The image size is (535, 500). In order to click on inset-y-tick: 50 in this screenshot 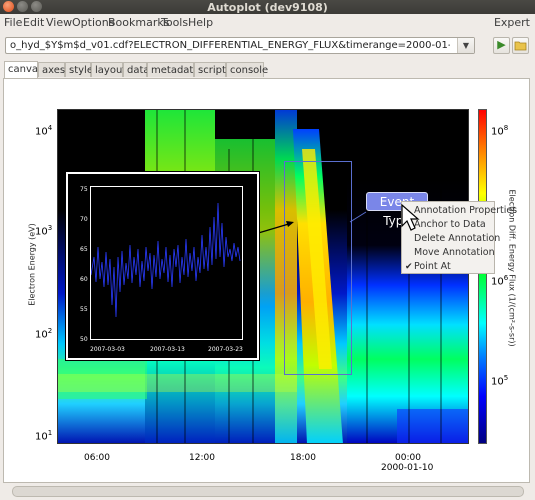, I will do `click(84, 339)`.